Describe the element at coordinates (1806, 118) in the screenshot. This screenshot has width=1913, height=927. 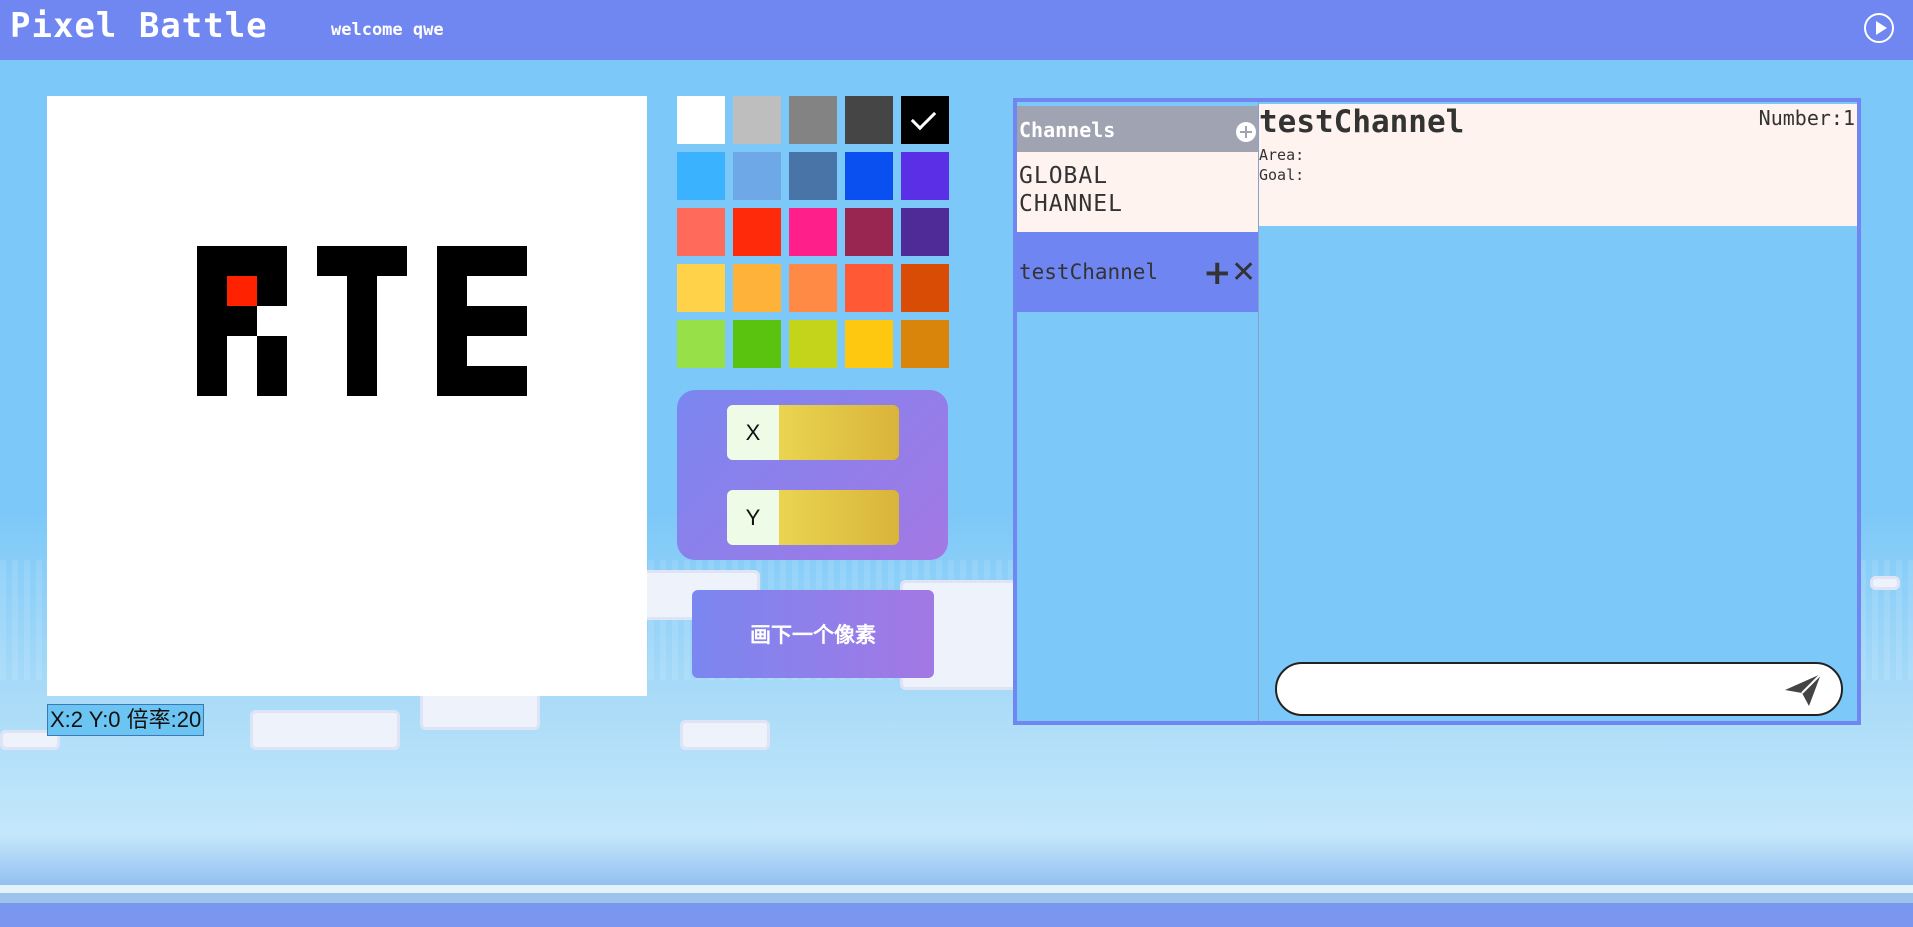
I see `member-count: Number:1` at that location.